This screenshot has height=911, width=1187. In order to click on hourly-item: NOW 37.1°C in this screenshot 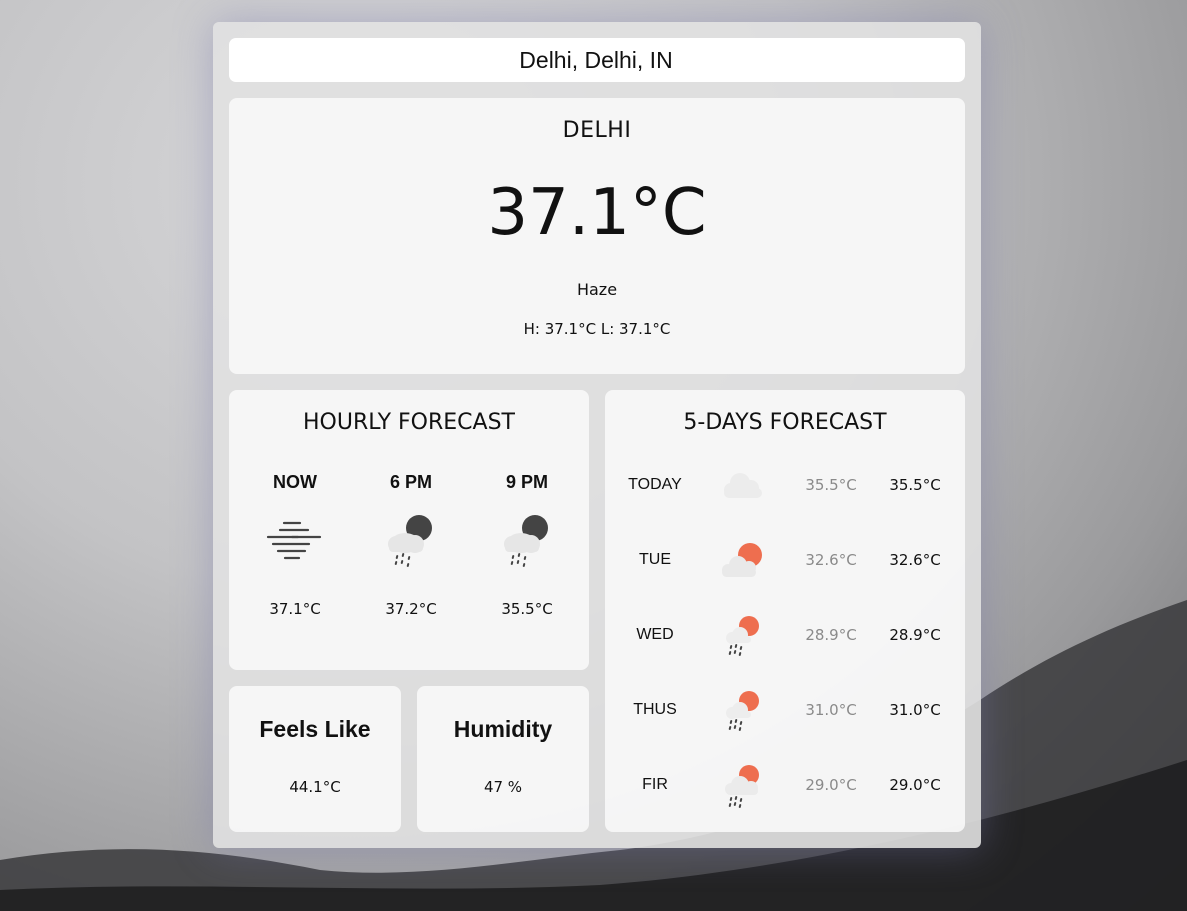, I will do `click(295, 545)`.